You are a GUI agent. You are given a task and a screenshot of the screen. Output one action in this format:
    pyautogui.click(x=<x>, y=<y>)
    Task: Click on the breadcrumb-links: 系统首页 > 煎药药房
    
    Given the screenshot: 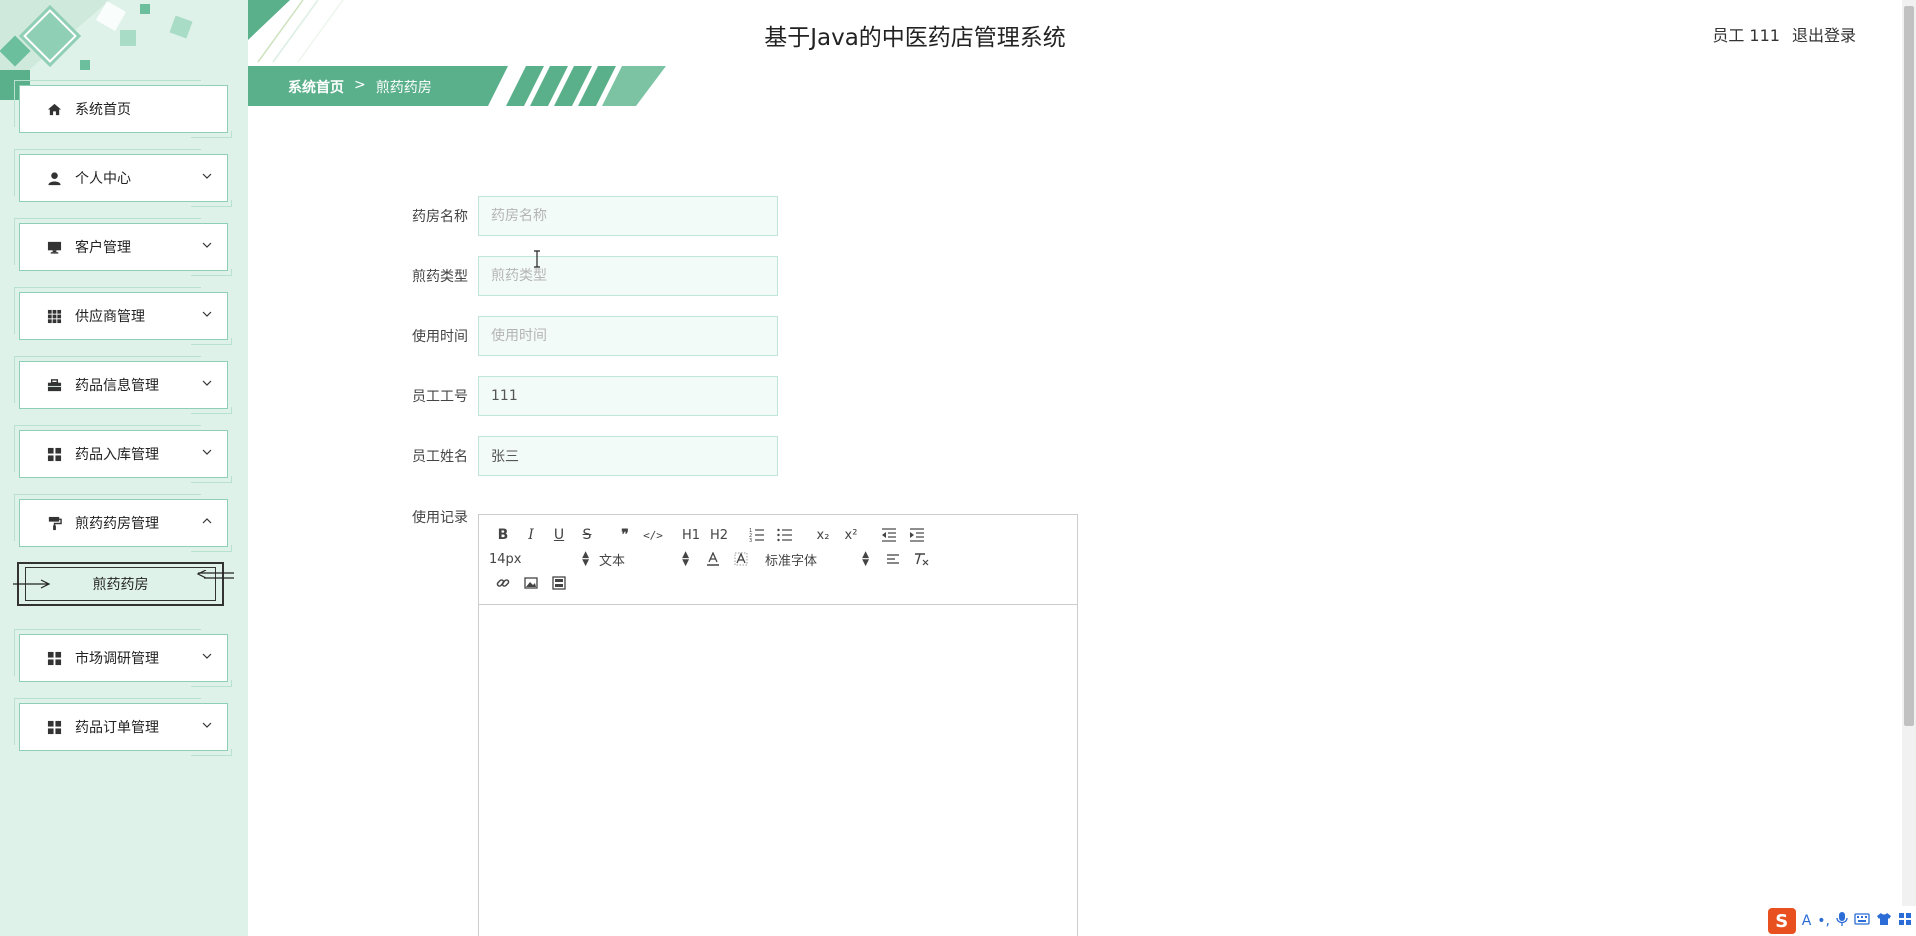 What is the action you would take?
    pyautogui.click(x=360, y=87)
    